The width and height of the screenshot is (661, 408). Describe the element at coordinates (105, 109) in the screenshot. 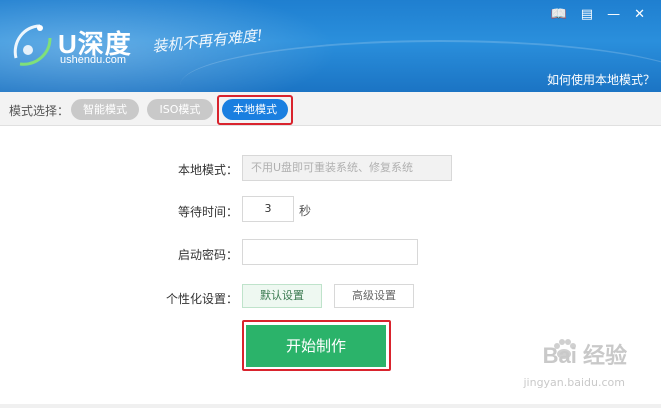

I see `tab-smart-mode: 智能模式` at that location.